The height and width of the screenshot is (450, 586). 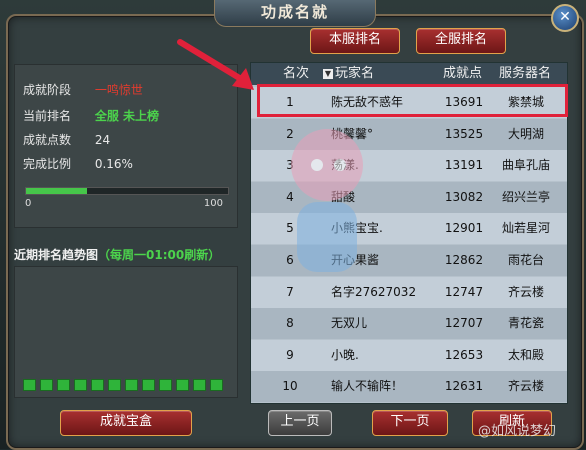 What do you see at coordinates (159, 255) in the screenshot?
I see `trend-note: （每周一01:00刷新）` at bounding box center [159, 255].